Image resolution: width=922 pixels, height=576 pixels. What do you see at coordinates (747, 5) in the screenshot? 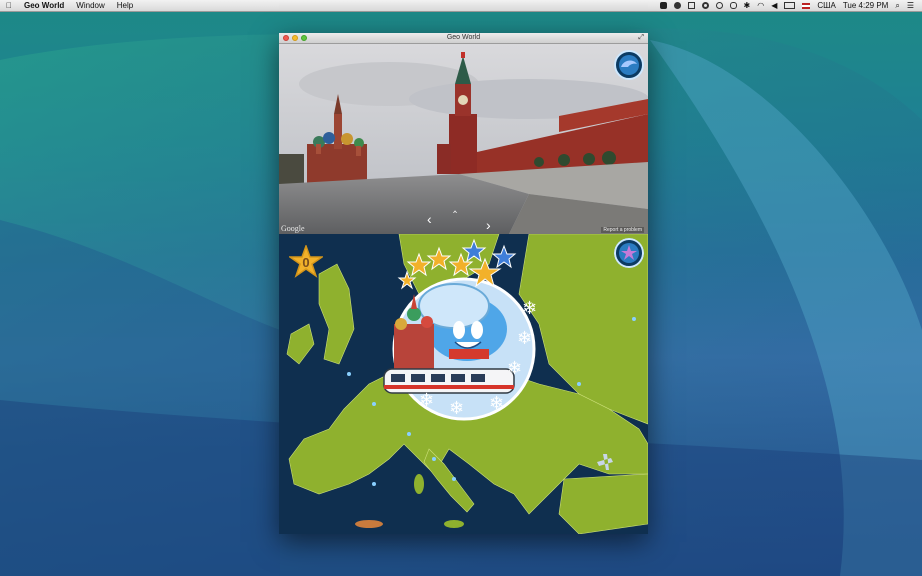
I see `bluetooth-icon: ✱` at bounding box center [747, 5].